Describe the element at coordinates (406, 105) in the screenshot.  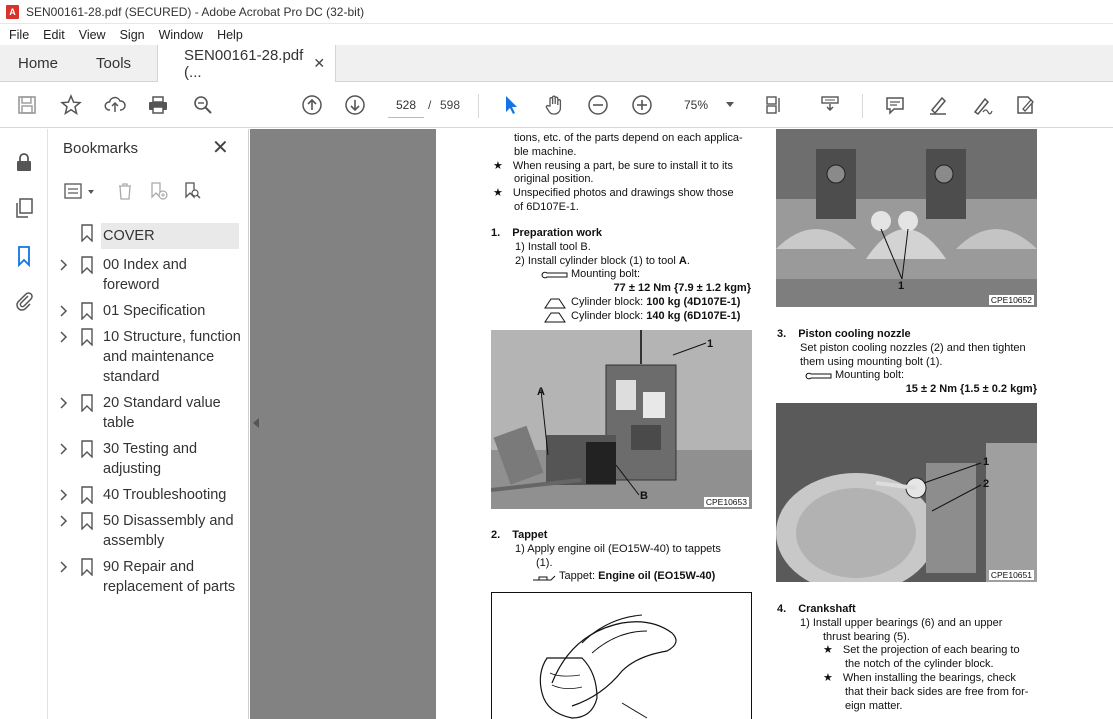
I see `page-number-input: 528` at that location.